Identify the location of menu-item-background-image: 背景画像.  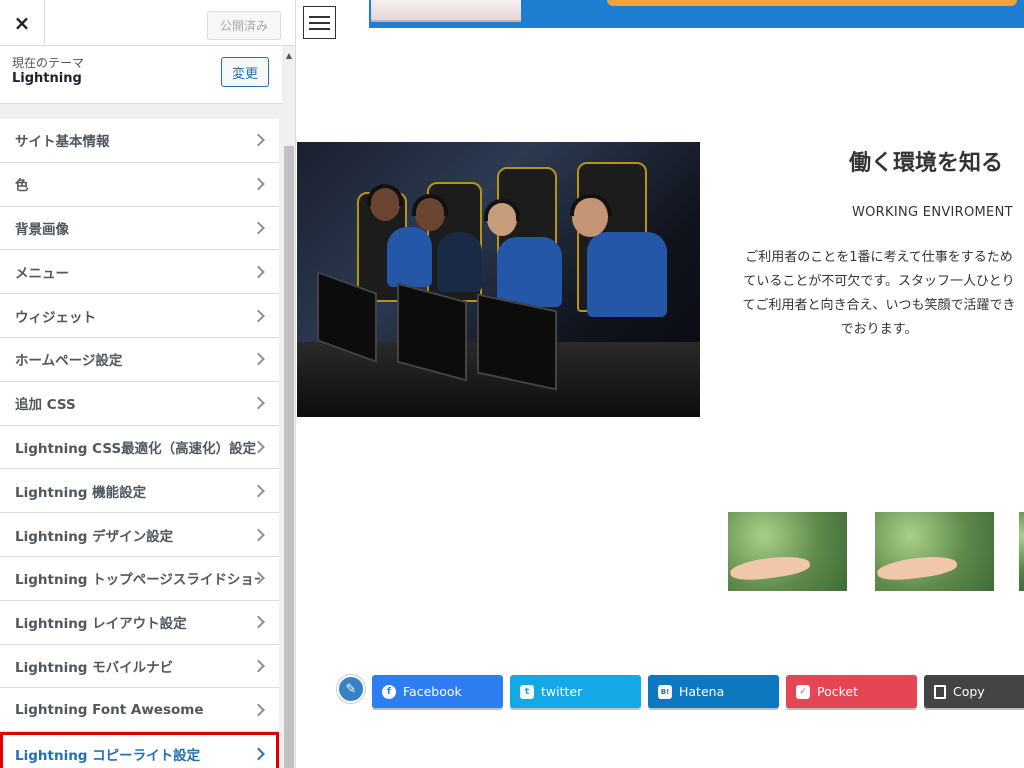
(139, 228).